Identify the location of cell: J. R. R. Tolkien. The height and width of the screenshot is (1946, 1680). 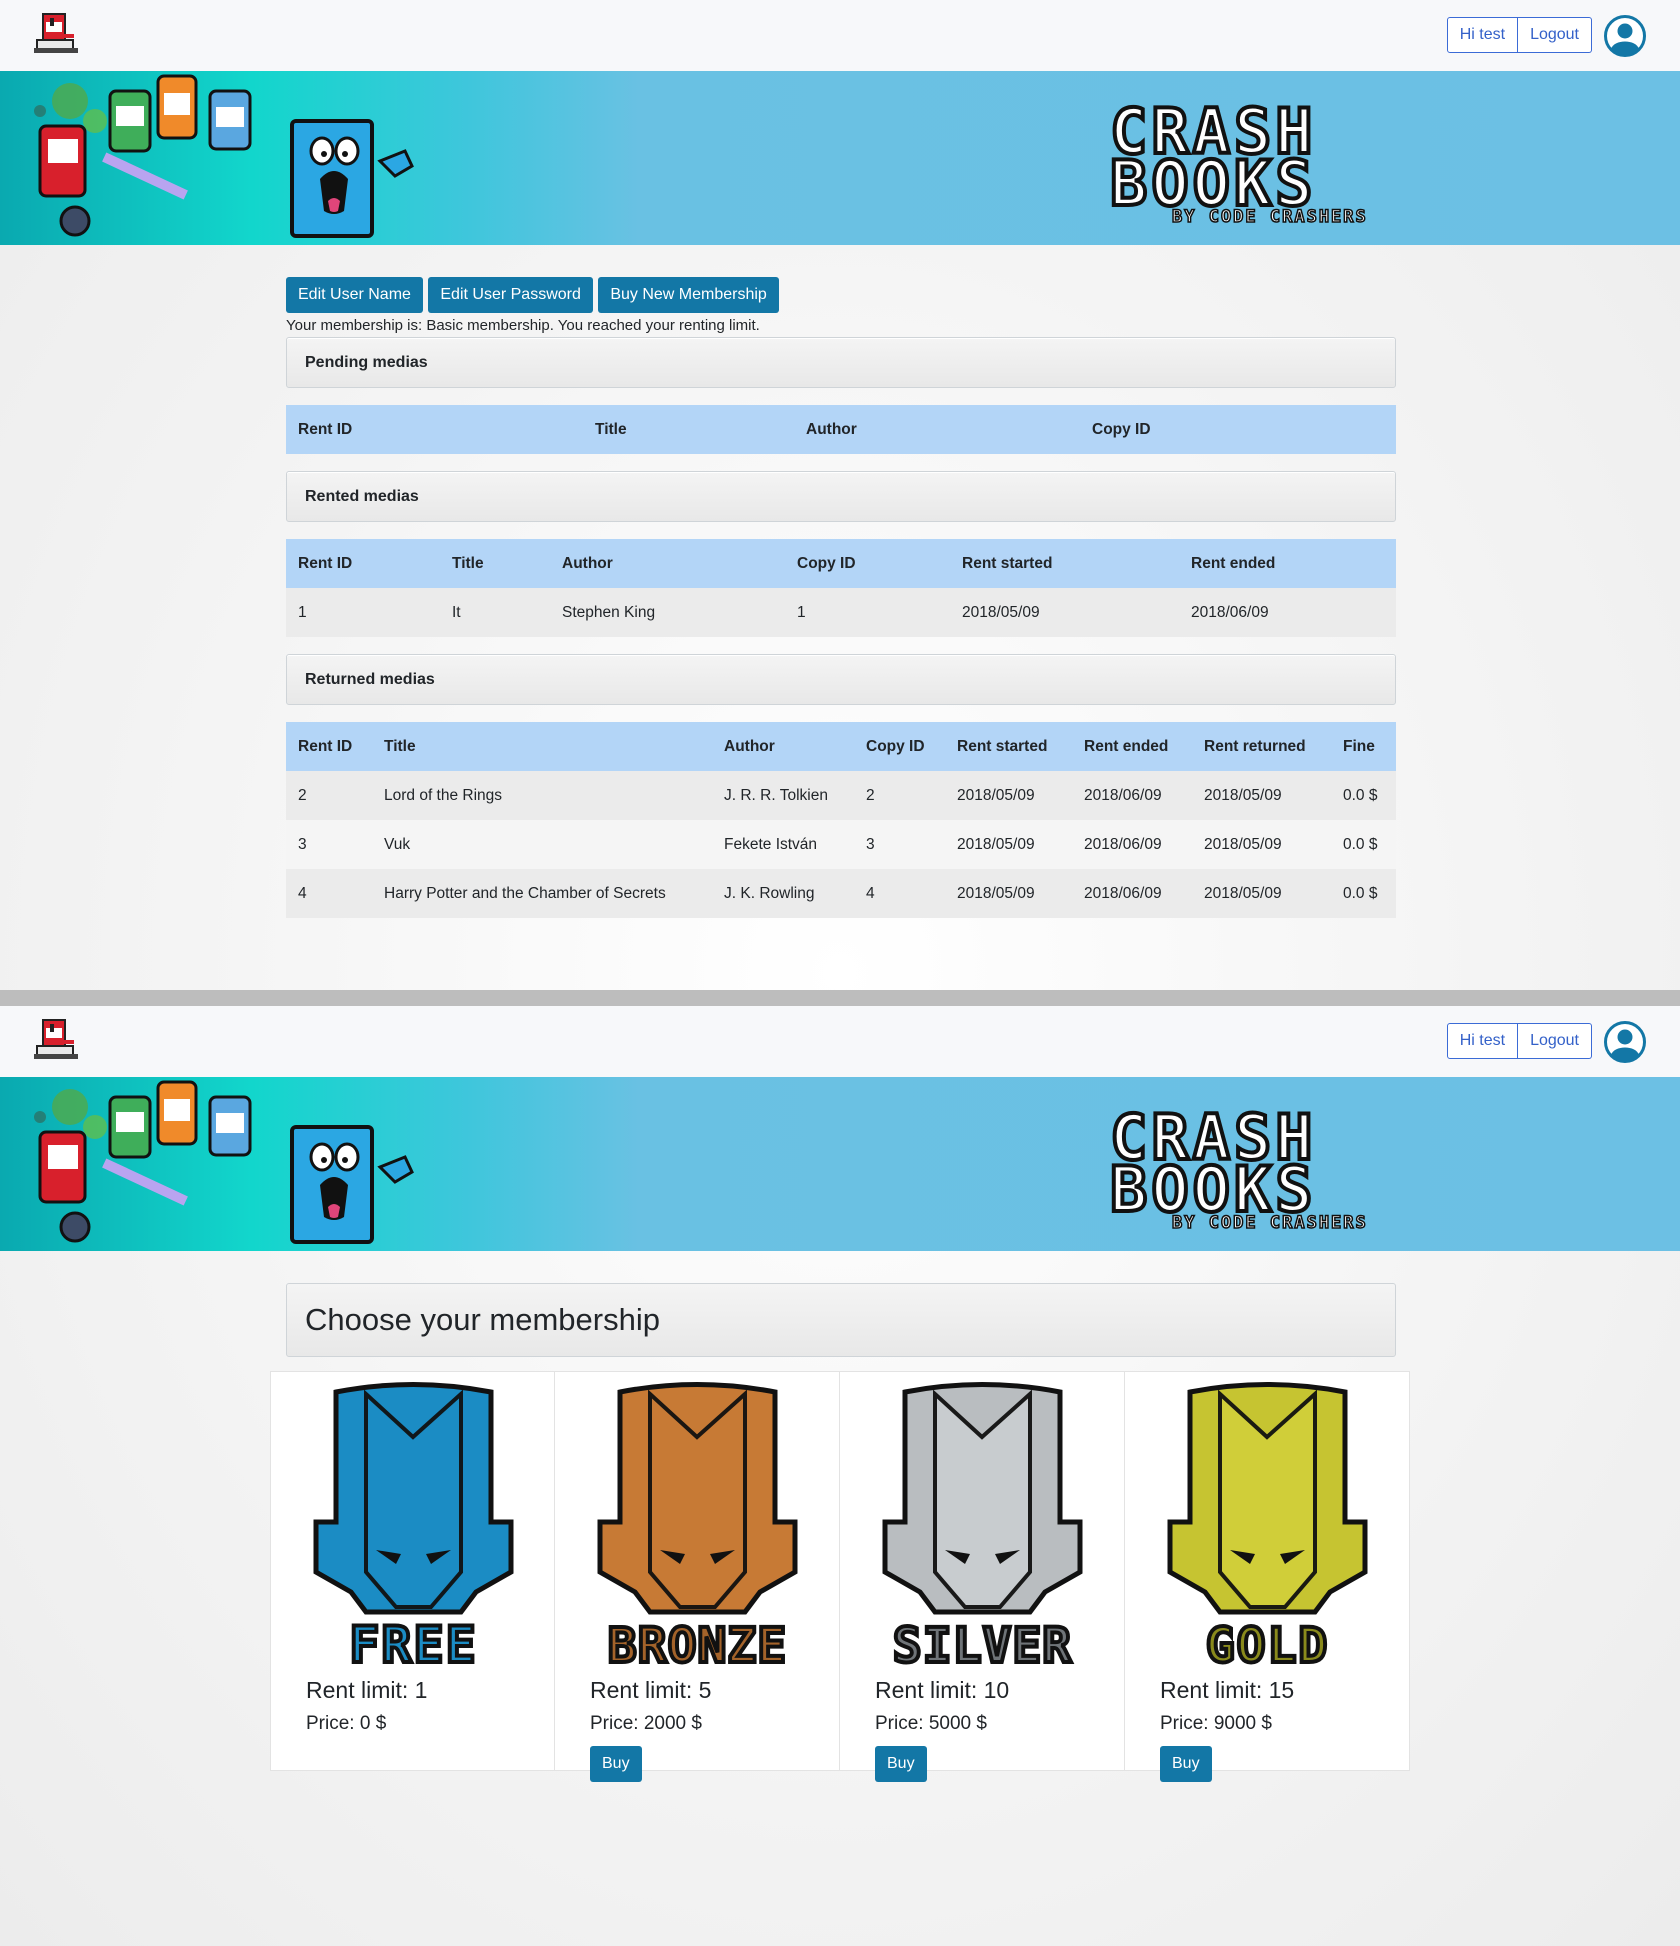
(783, 795).